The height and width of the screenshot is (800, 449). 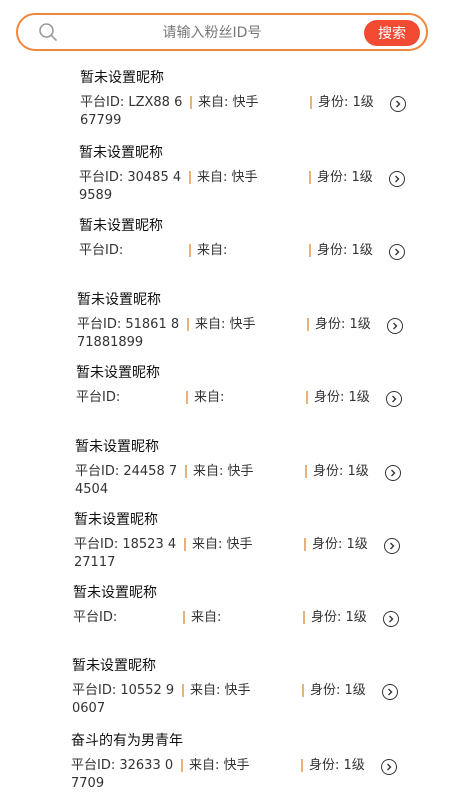 I want to click on fan-list-item: 暂未设置昵称平台ID: 10552 90607 来自: 快手 身份: 1级, so click(x=242, y=689).